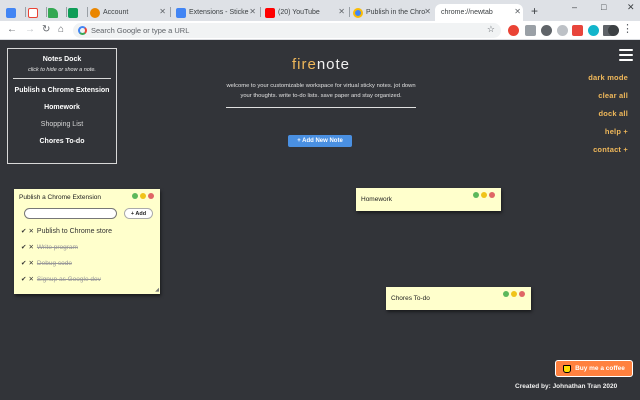 The height and width of the screenshot is (400, 640). Describe the element at coordinates (129, 12) in the screenshot. I see `tab-account: Account ✕` at that location.